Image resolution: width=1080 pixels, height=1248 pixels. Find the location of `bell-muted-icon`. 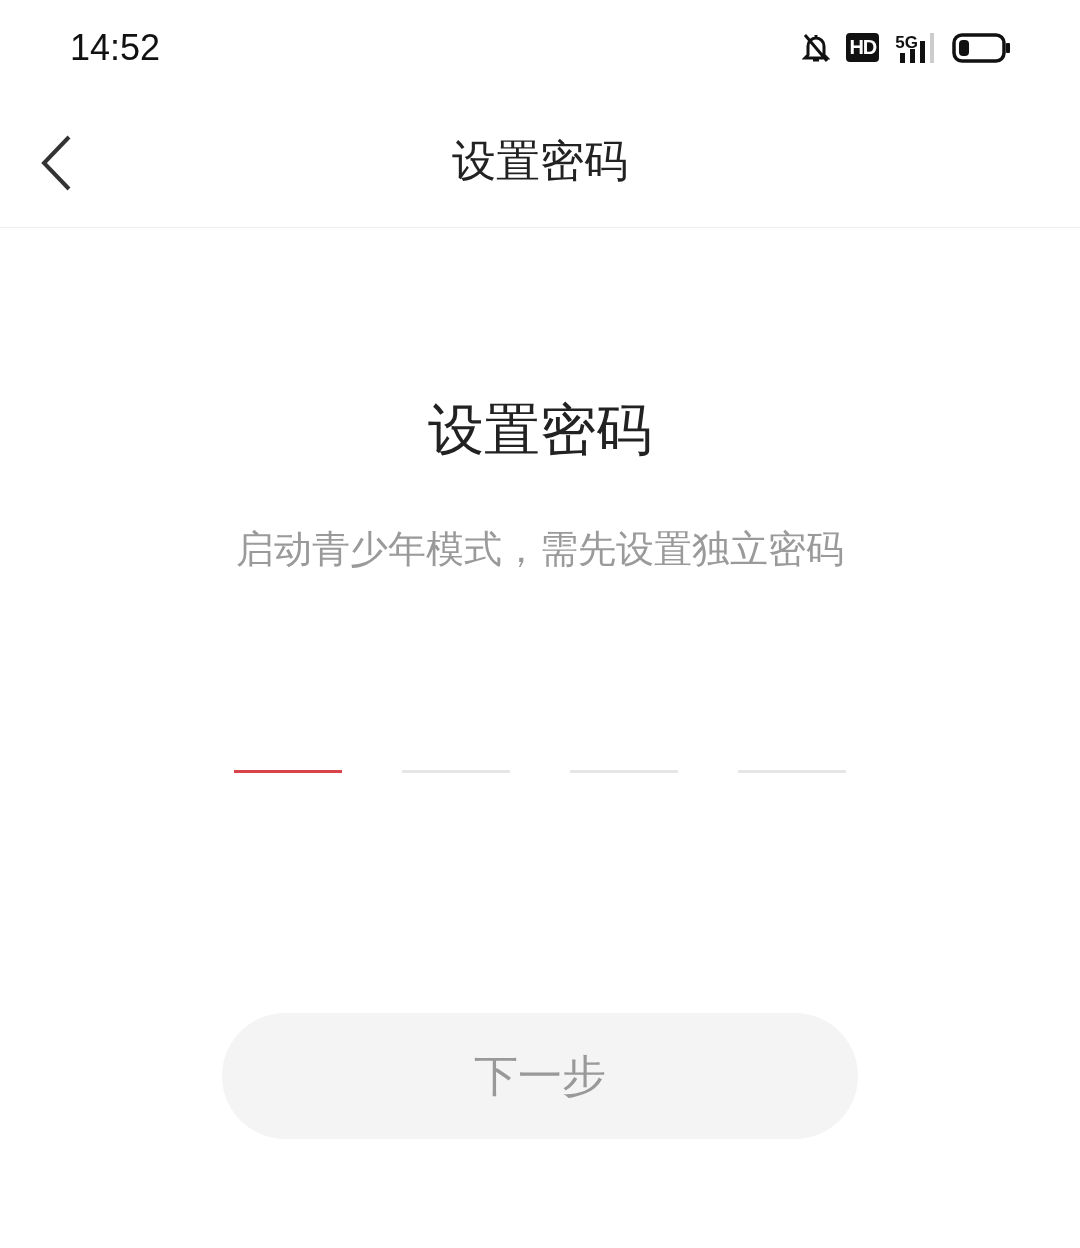

bell-muted-icon is located at coordinates (816, 47).